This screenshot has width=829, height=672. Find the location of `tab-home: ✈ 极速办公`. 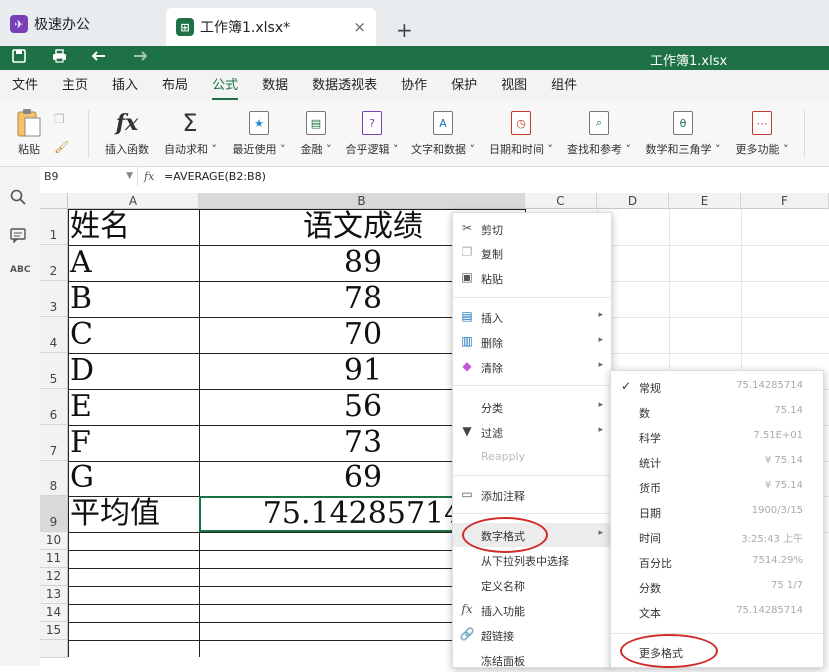

tab-home: ✈ 极速办公 is located at coordinates (50, 24).